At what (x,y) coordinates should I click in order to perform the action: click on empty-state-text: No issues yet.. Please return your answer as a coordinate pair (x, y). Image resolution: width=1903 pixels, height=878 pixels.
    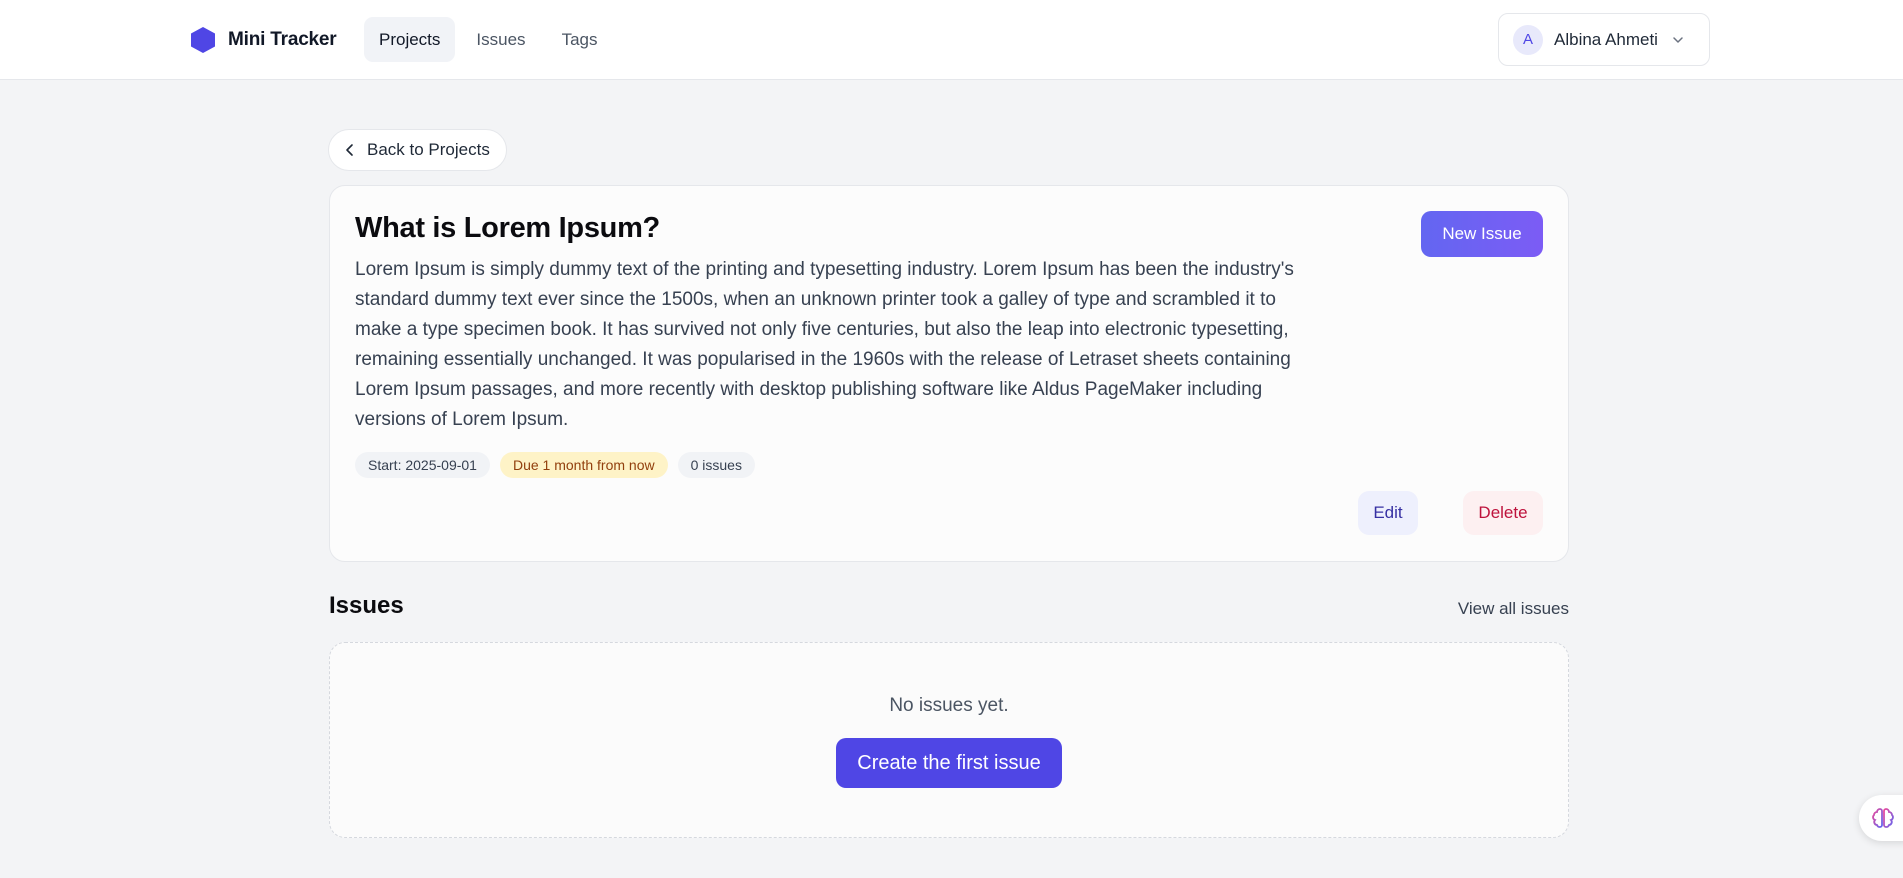
    Looking at the image, I should click on (949, 705).